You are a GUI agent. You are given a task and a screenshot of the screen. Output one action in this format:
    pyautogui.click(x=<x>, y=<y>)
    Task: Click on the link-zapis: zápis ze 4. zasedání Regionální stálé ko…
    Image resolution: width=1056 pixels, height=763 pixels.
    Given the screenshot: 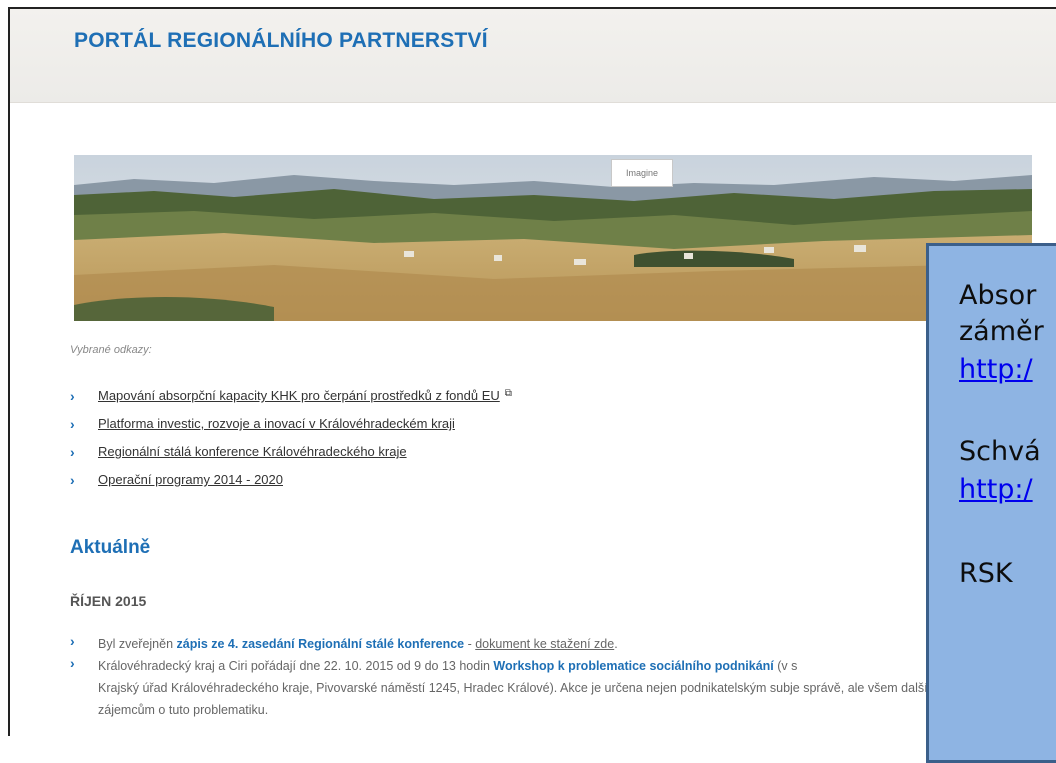 What is the action you would take?
    pyautogui.click(x=321, y=644)
    